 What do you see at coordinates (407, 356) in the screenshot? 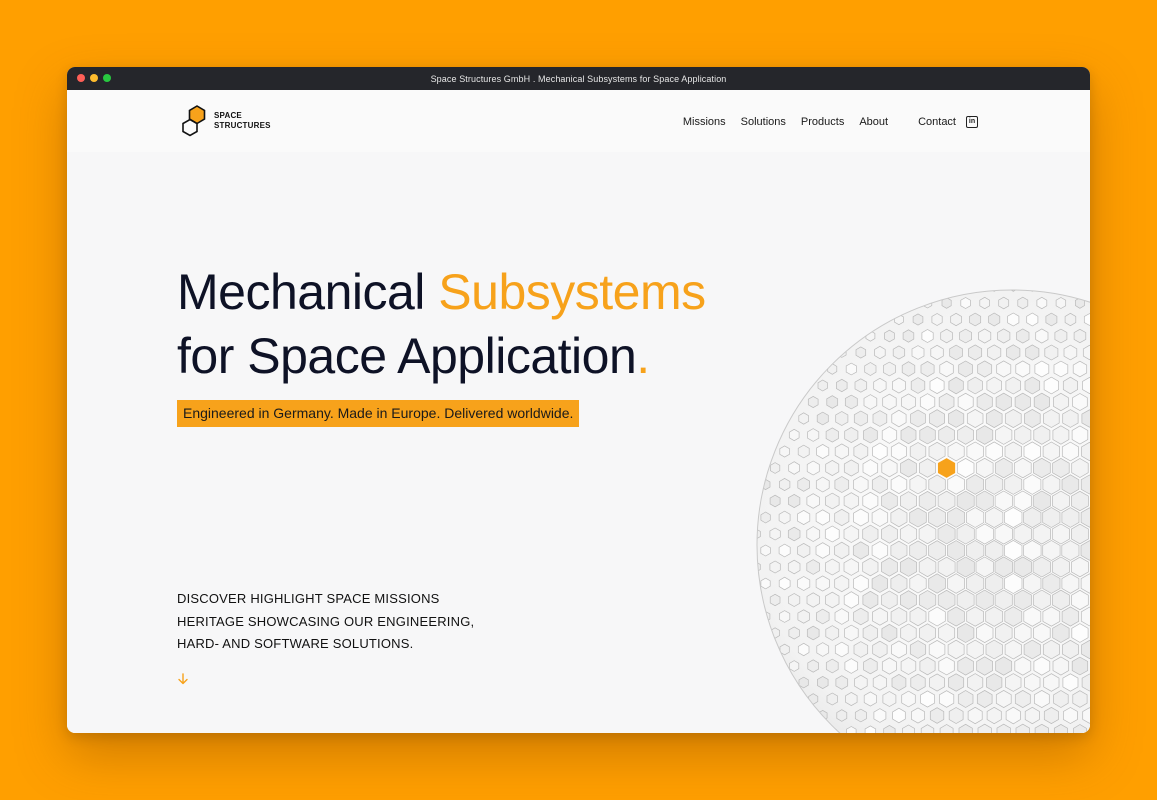
I see `hero-title-line2: for Space Application` at bounding box center [407, 356].